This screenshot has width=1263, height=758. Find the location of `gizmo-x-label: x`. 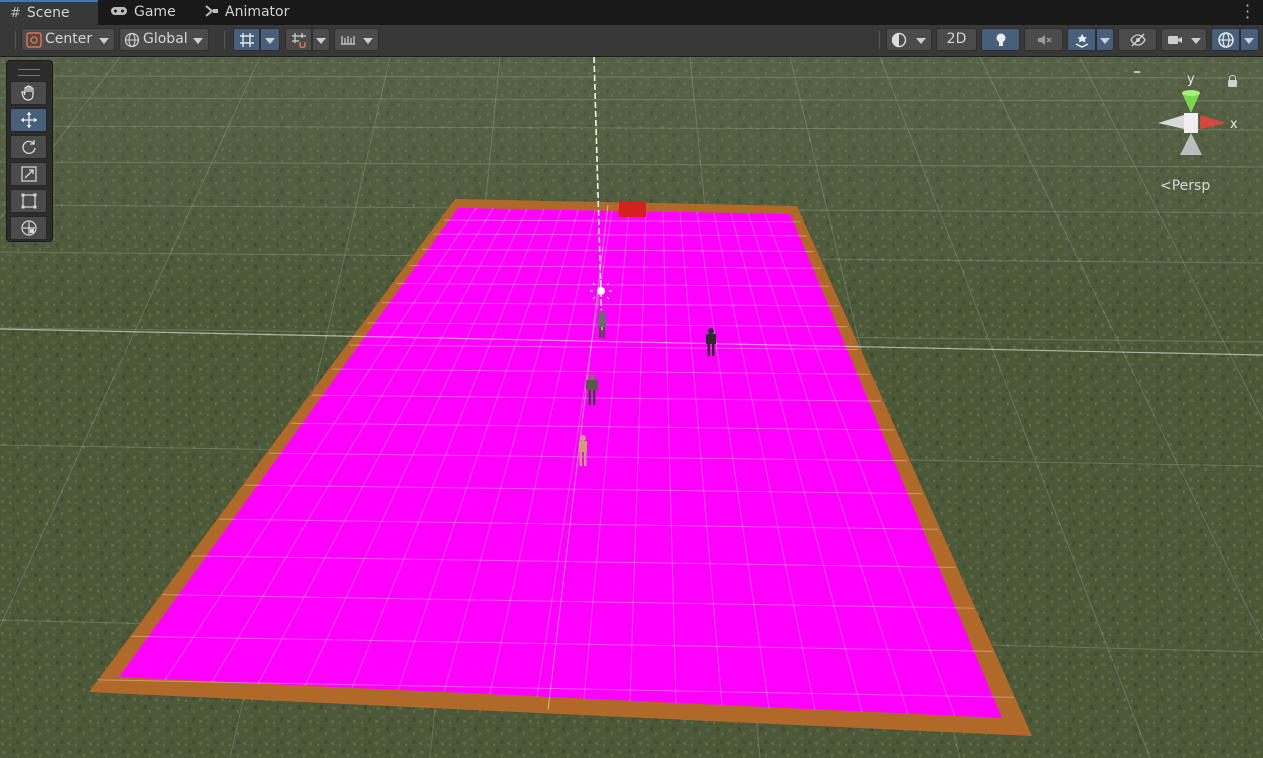

gizmo-x-label: x is located at coordinates (1234, 124).